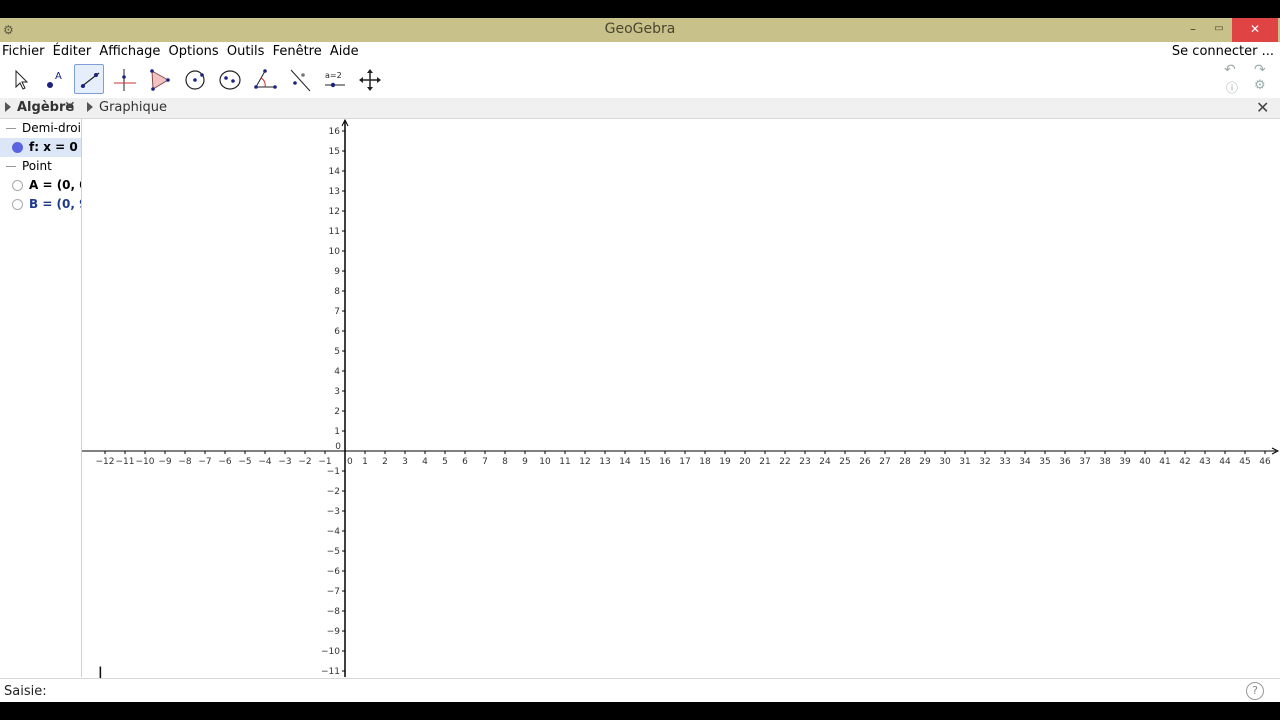  Describe the element at coordinates (334, 152) in the screenshot. I see `y-tick-label: 15` at that location.